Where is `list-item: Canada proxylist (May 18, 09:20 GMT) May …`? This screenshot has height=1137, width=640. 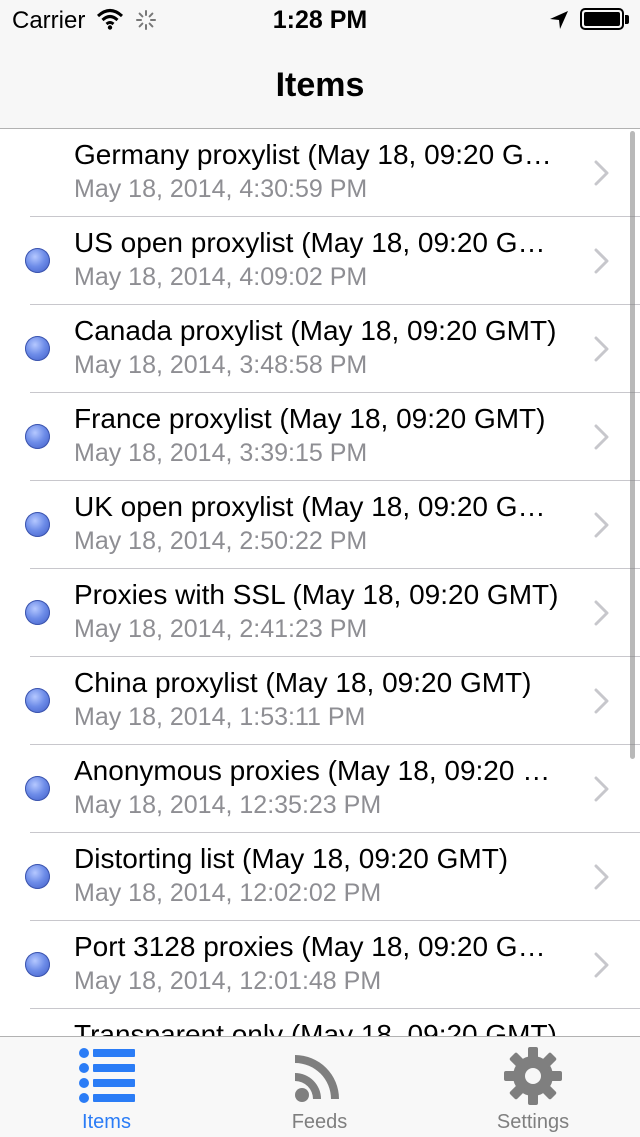 list-item: Canada proxylist (May 18, 09:20 GMT) May … is located at coordinates (320, 349).